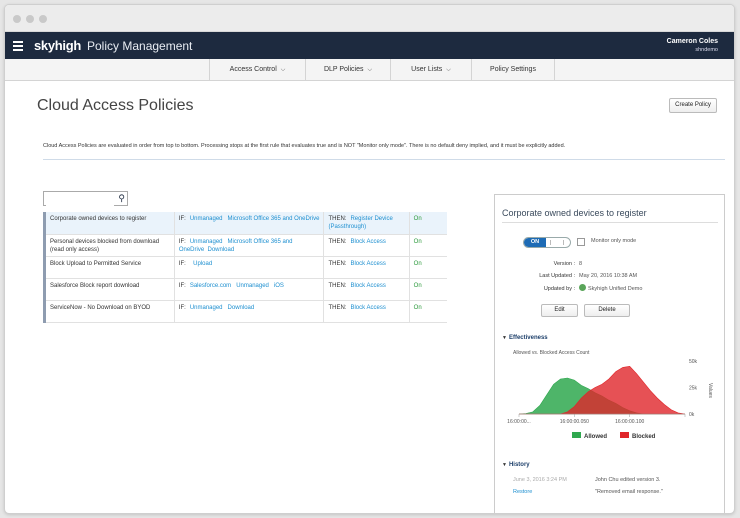 The height and width of the screenshot is (518, 740). I want to click on user-name: Cameron Coles, so click(692, 41).